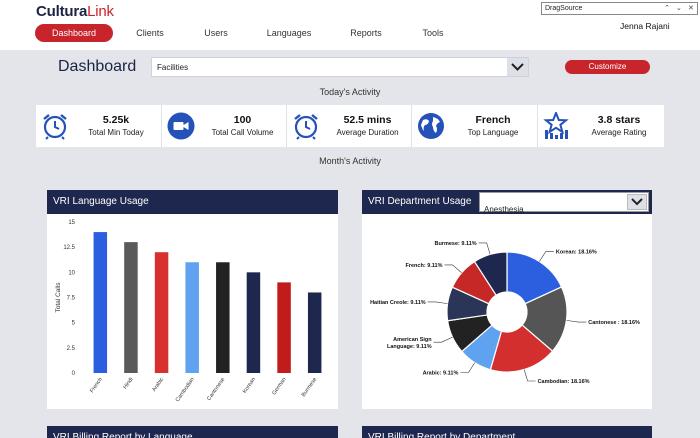  Describe the element at coordinates (350, 161) in the screenshot. I see `months-activity-heading: Month's Activity` at that location.